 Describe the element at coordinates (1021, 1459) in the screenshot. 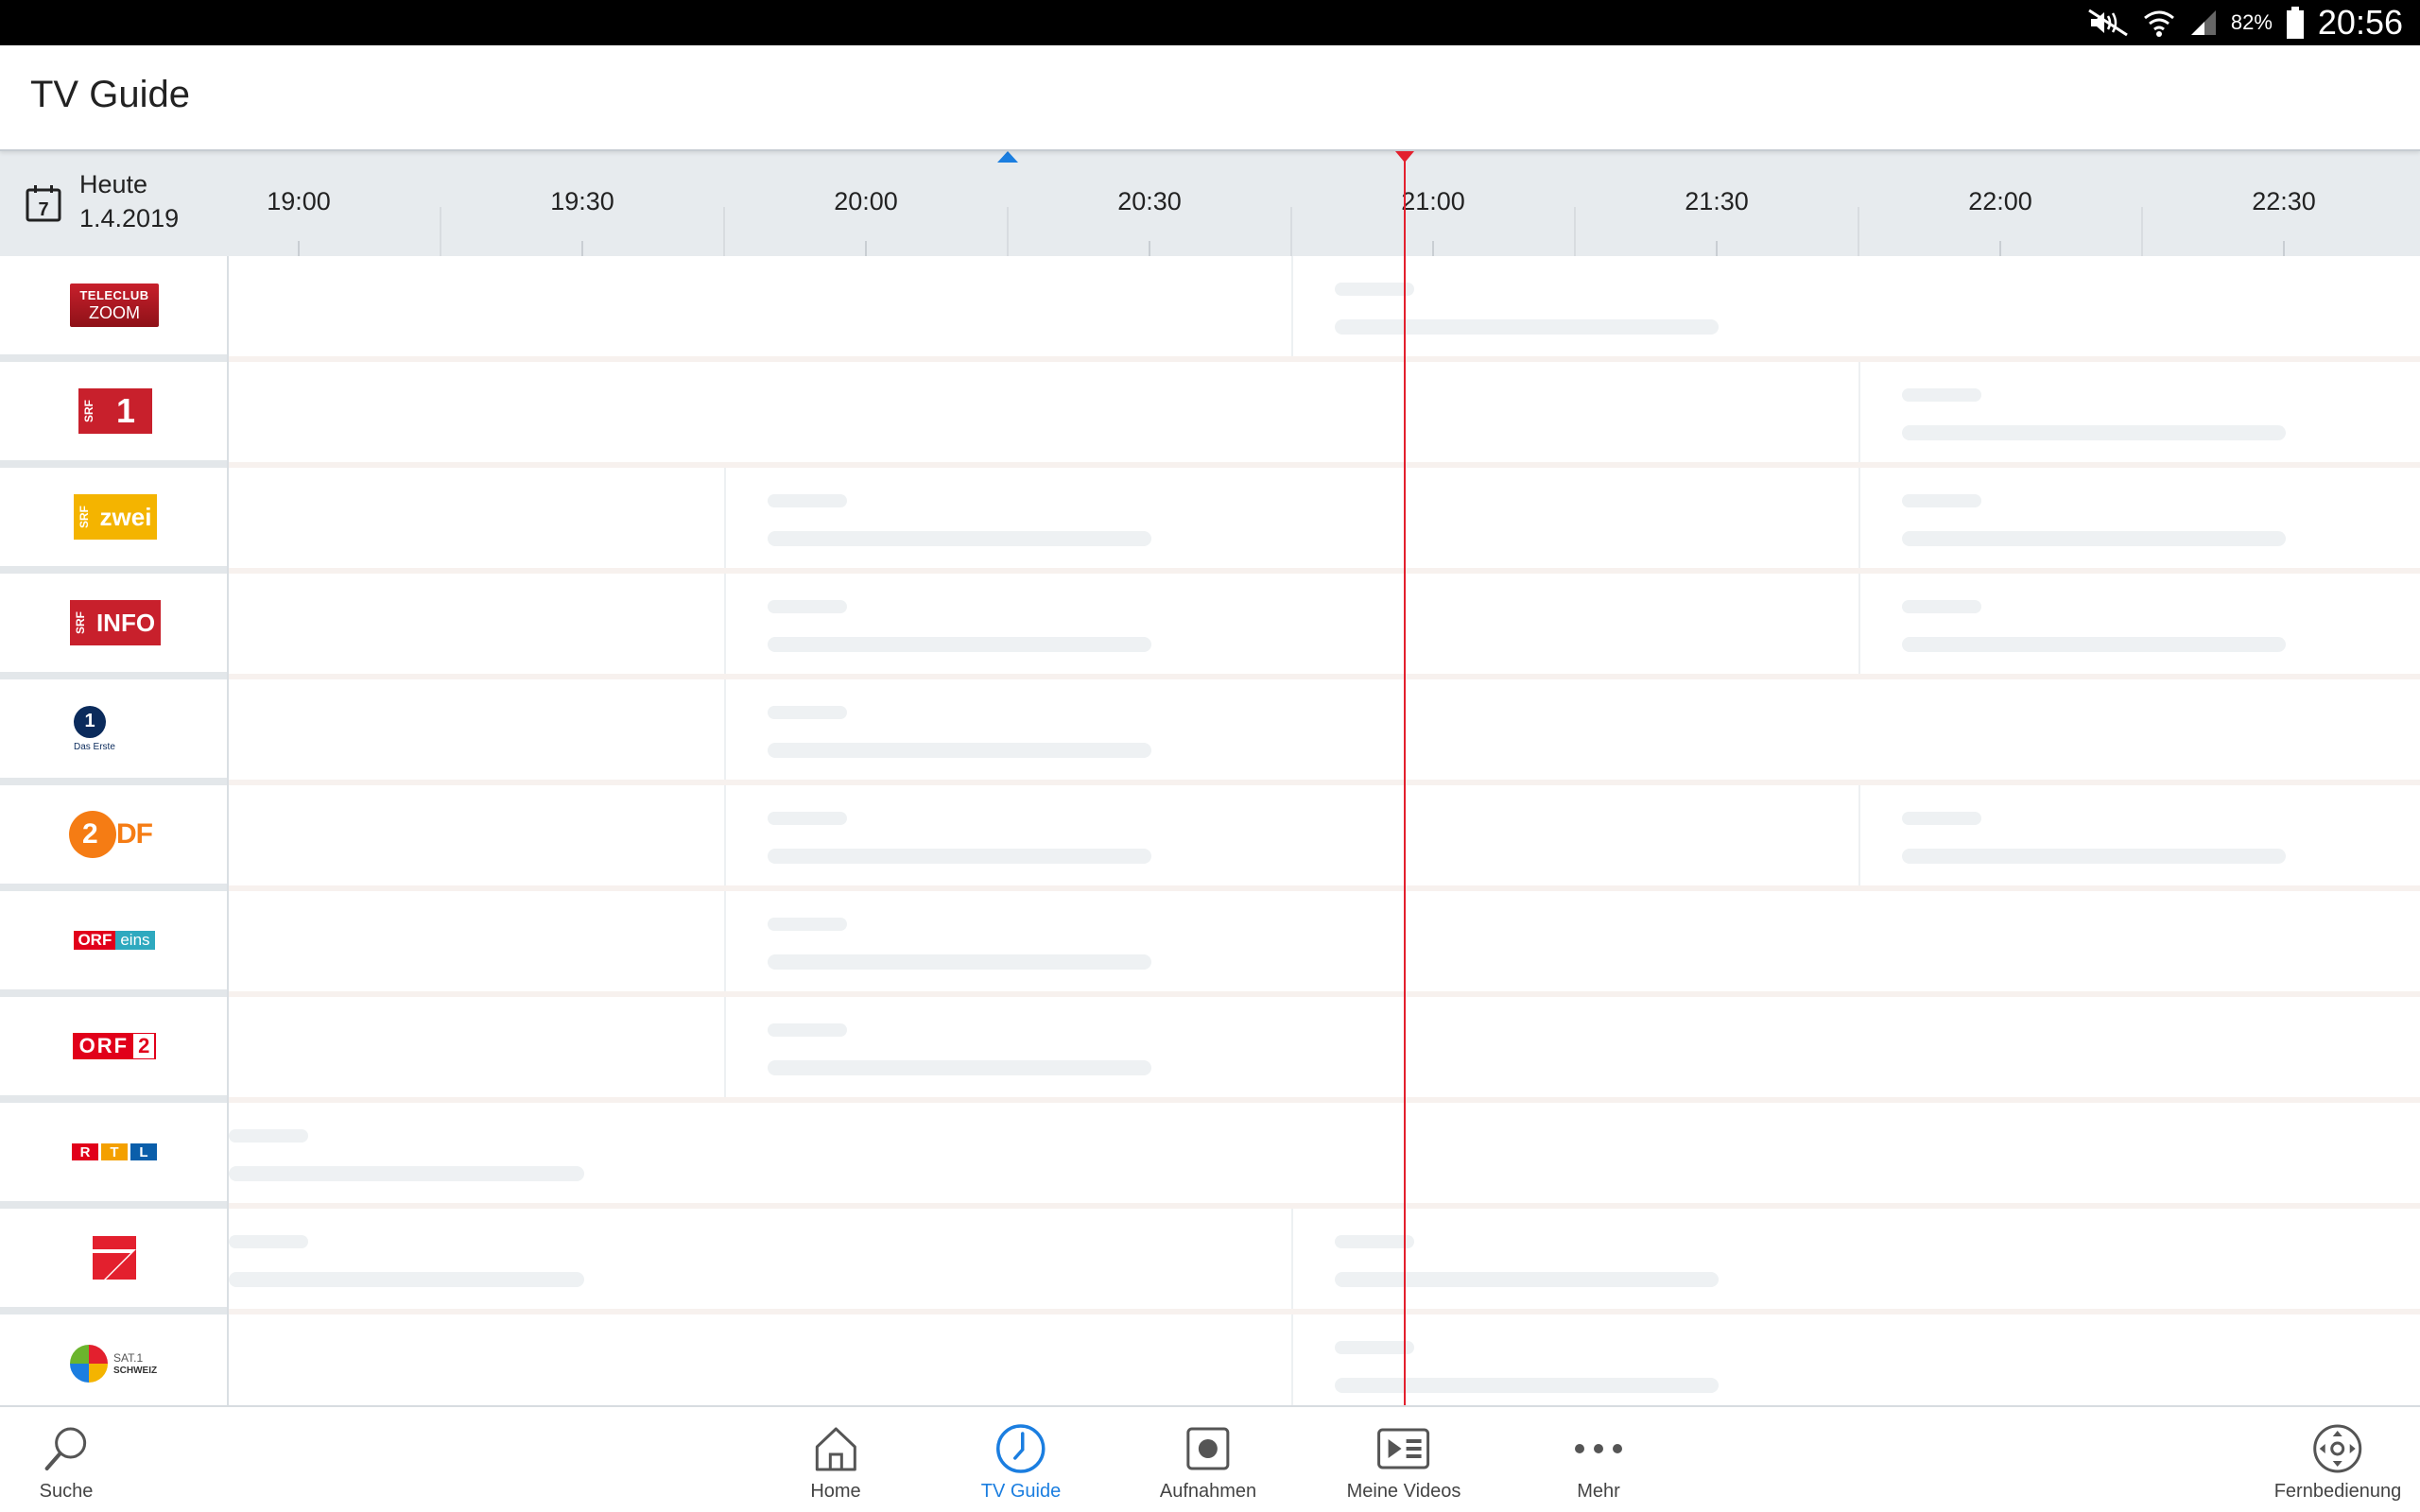

I see `nav-tv-guide: TV Guide` at that location.